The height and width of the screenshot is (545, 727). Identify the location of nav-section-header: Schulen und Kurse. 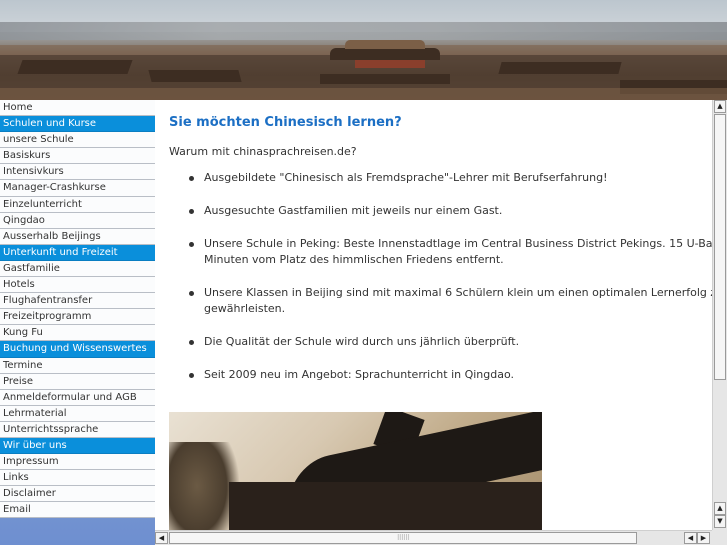
(77, 124).